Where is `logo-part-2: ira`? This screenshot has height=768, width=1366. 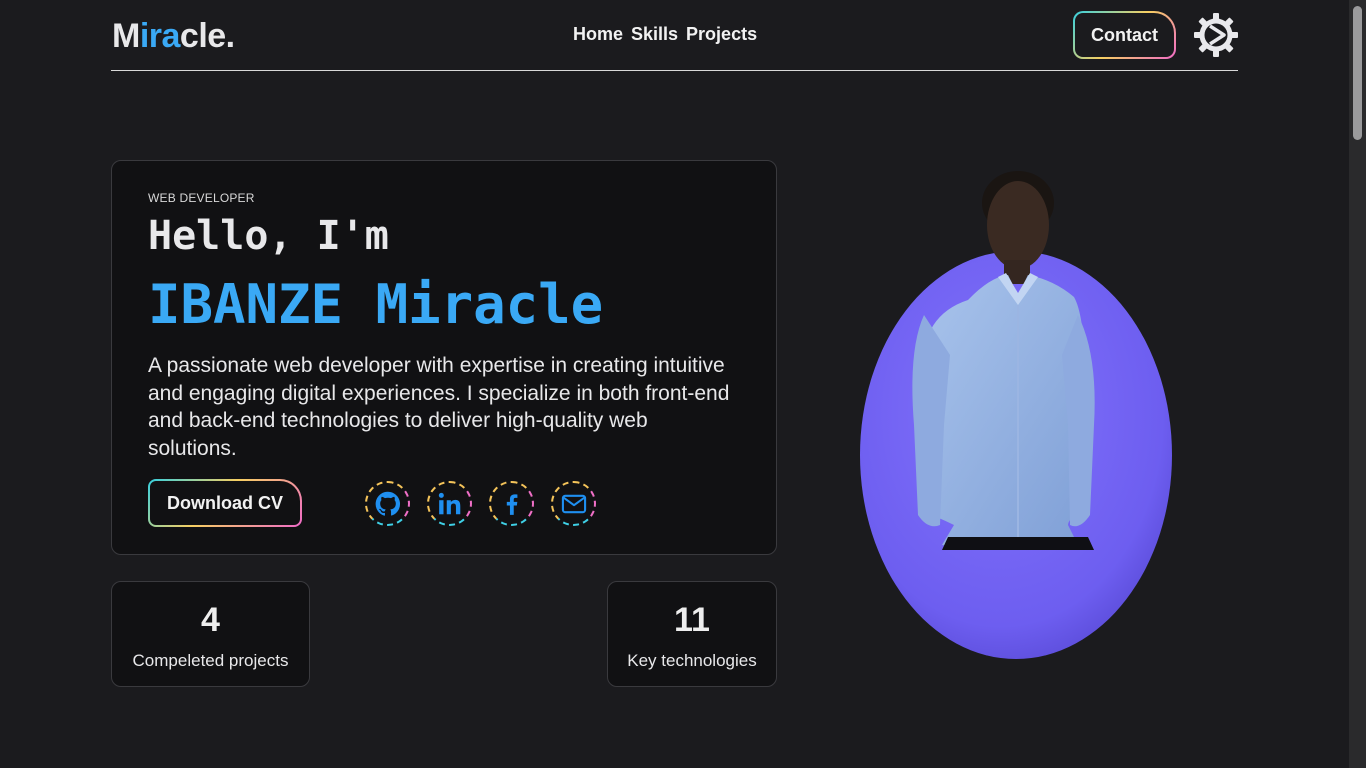
logo-part-2: ira is located at coordinates (160, 36).